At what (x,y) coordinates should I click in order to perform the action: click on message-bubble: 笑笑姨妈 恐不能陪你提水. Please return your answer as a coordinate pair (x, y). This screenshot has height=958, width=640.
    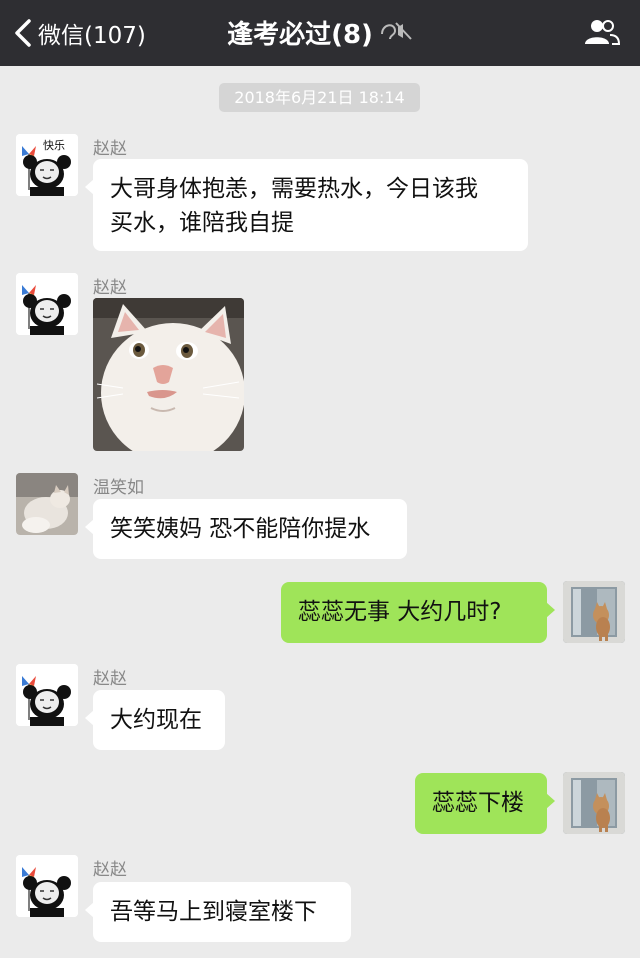
    Looking at the image, I should click on (246, 529).